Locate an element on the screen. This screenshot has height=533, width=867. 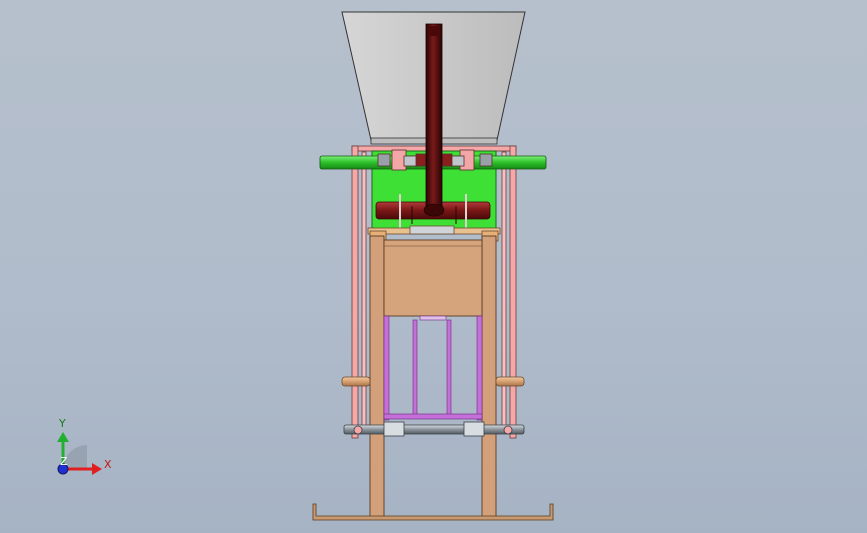
axis-label-x: X is located at coordinates (108, 464).